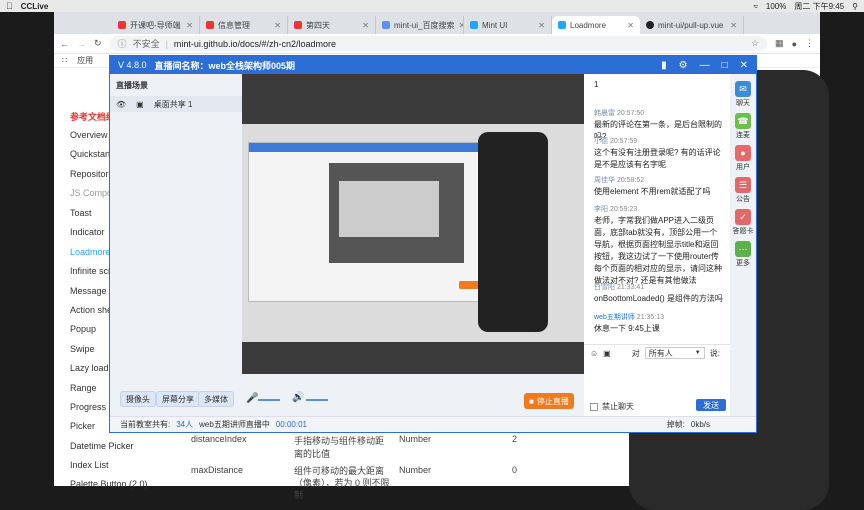 This screenshot has height=510, width=864. Describe the element at coordinates (122, 43) in the screenshot. I see `info-icon: ⓘ` at that location.